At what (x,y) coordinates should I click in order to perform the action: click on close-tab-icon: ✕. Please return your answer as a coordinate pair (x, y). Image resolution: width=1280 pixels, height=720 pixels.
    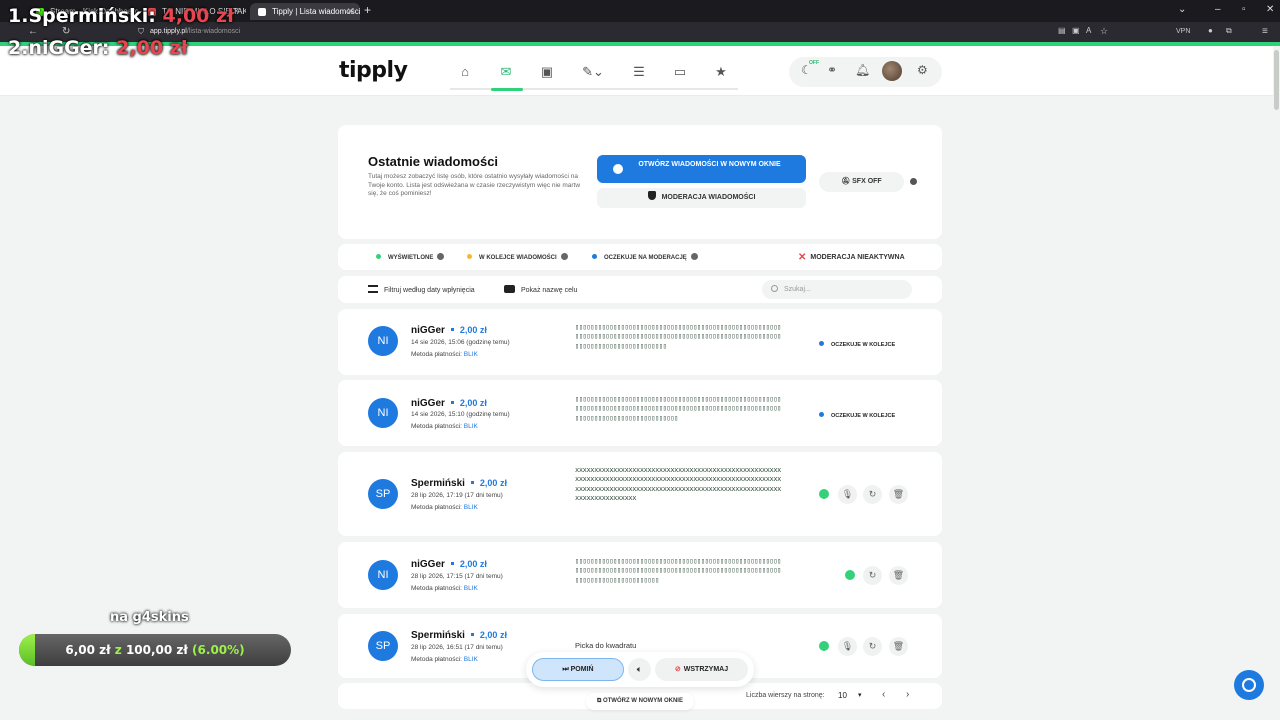
    Looking at the image, I should click on (350, 11).